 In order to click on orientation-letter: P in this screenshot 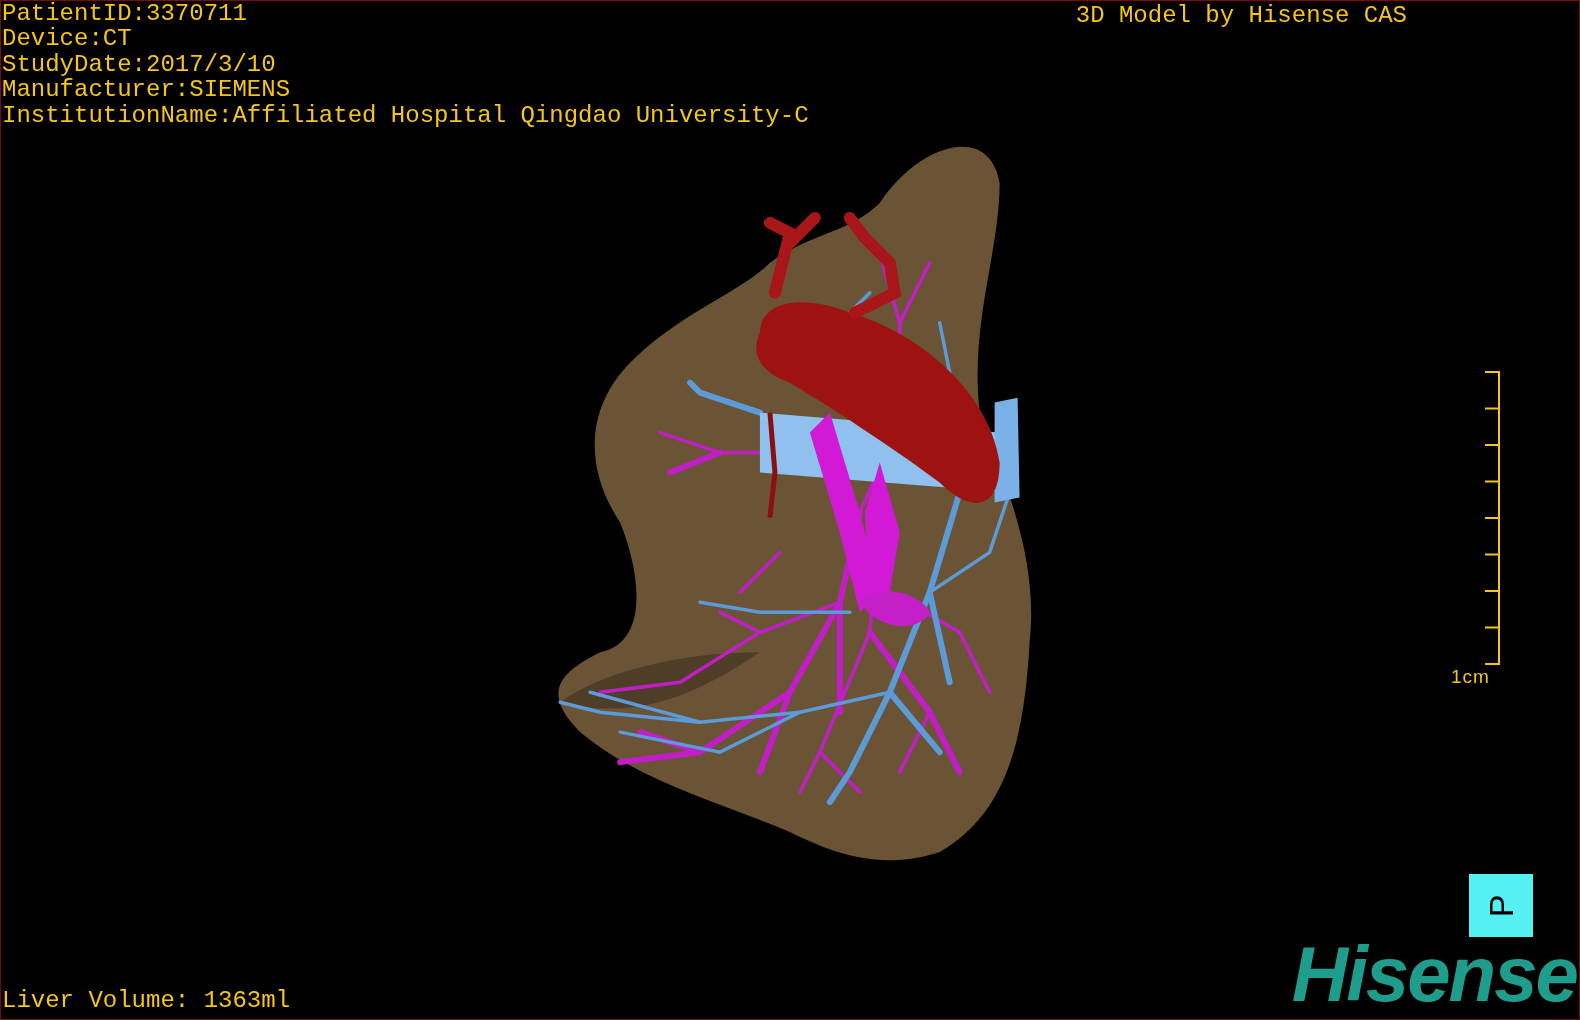, I will do `click(1501, 905)`.